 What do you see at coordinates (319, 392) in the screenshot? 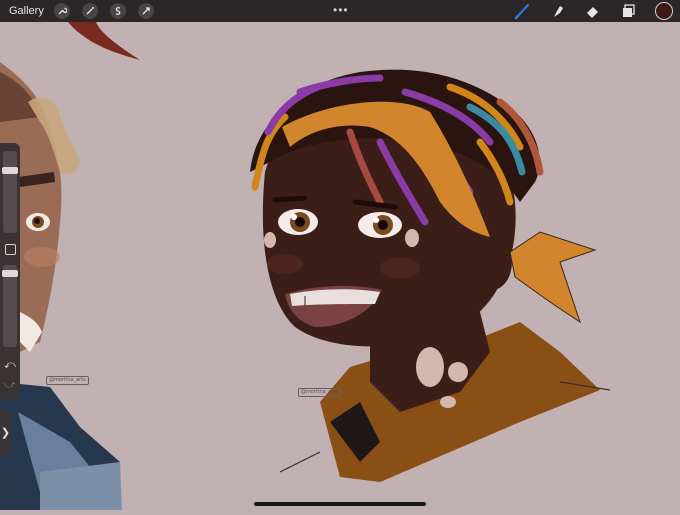
I see `signature-right: @mortina_arts` at bounding box center [319, 392].